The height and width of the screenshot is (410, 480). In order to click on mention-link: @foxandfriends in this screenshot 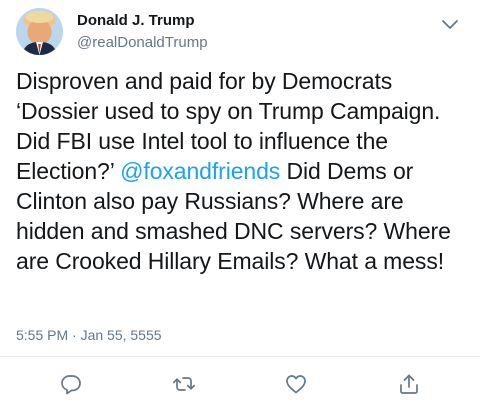, I will do `click(200, 171)`.